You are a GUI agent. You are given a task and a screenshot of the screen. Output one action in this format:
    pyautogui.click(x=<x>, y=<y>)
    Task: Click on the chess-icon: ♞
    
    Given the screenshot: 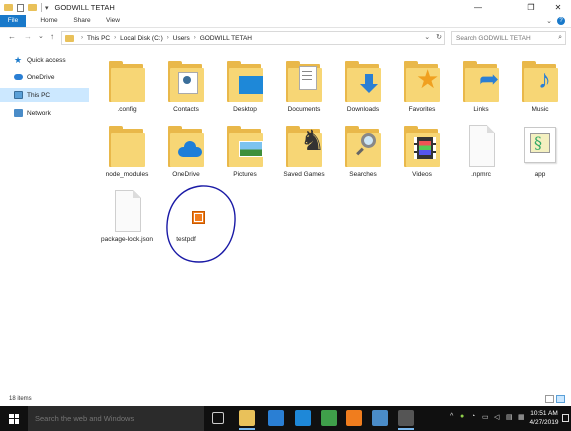 What is the action you would take?
    pyautogui.click(x=304, y=146)
    